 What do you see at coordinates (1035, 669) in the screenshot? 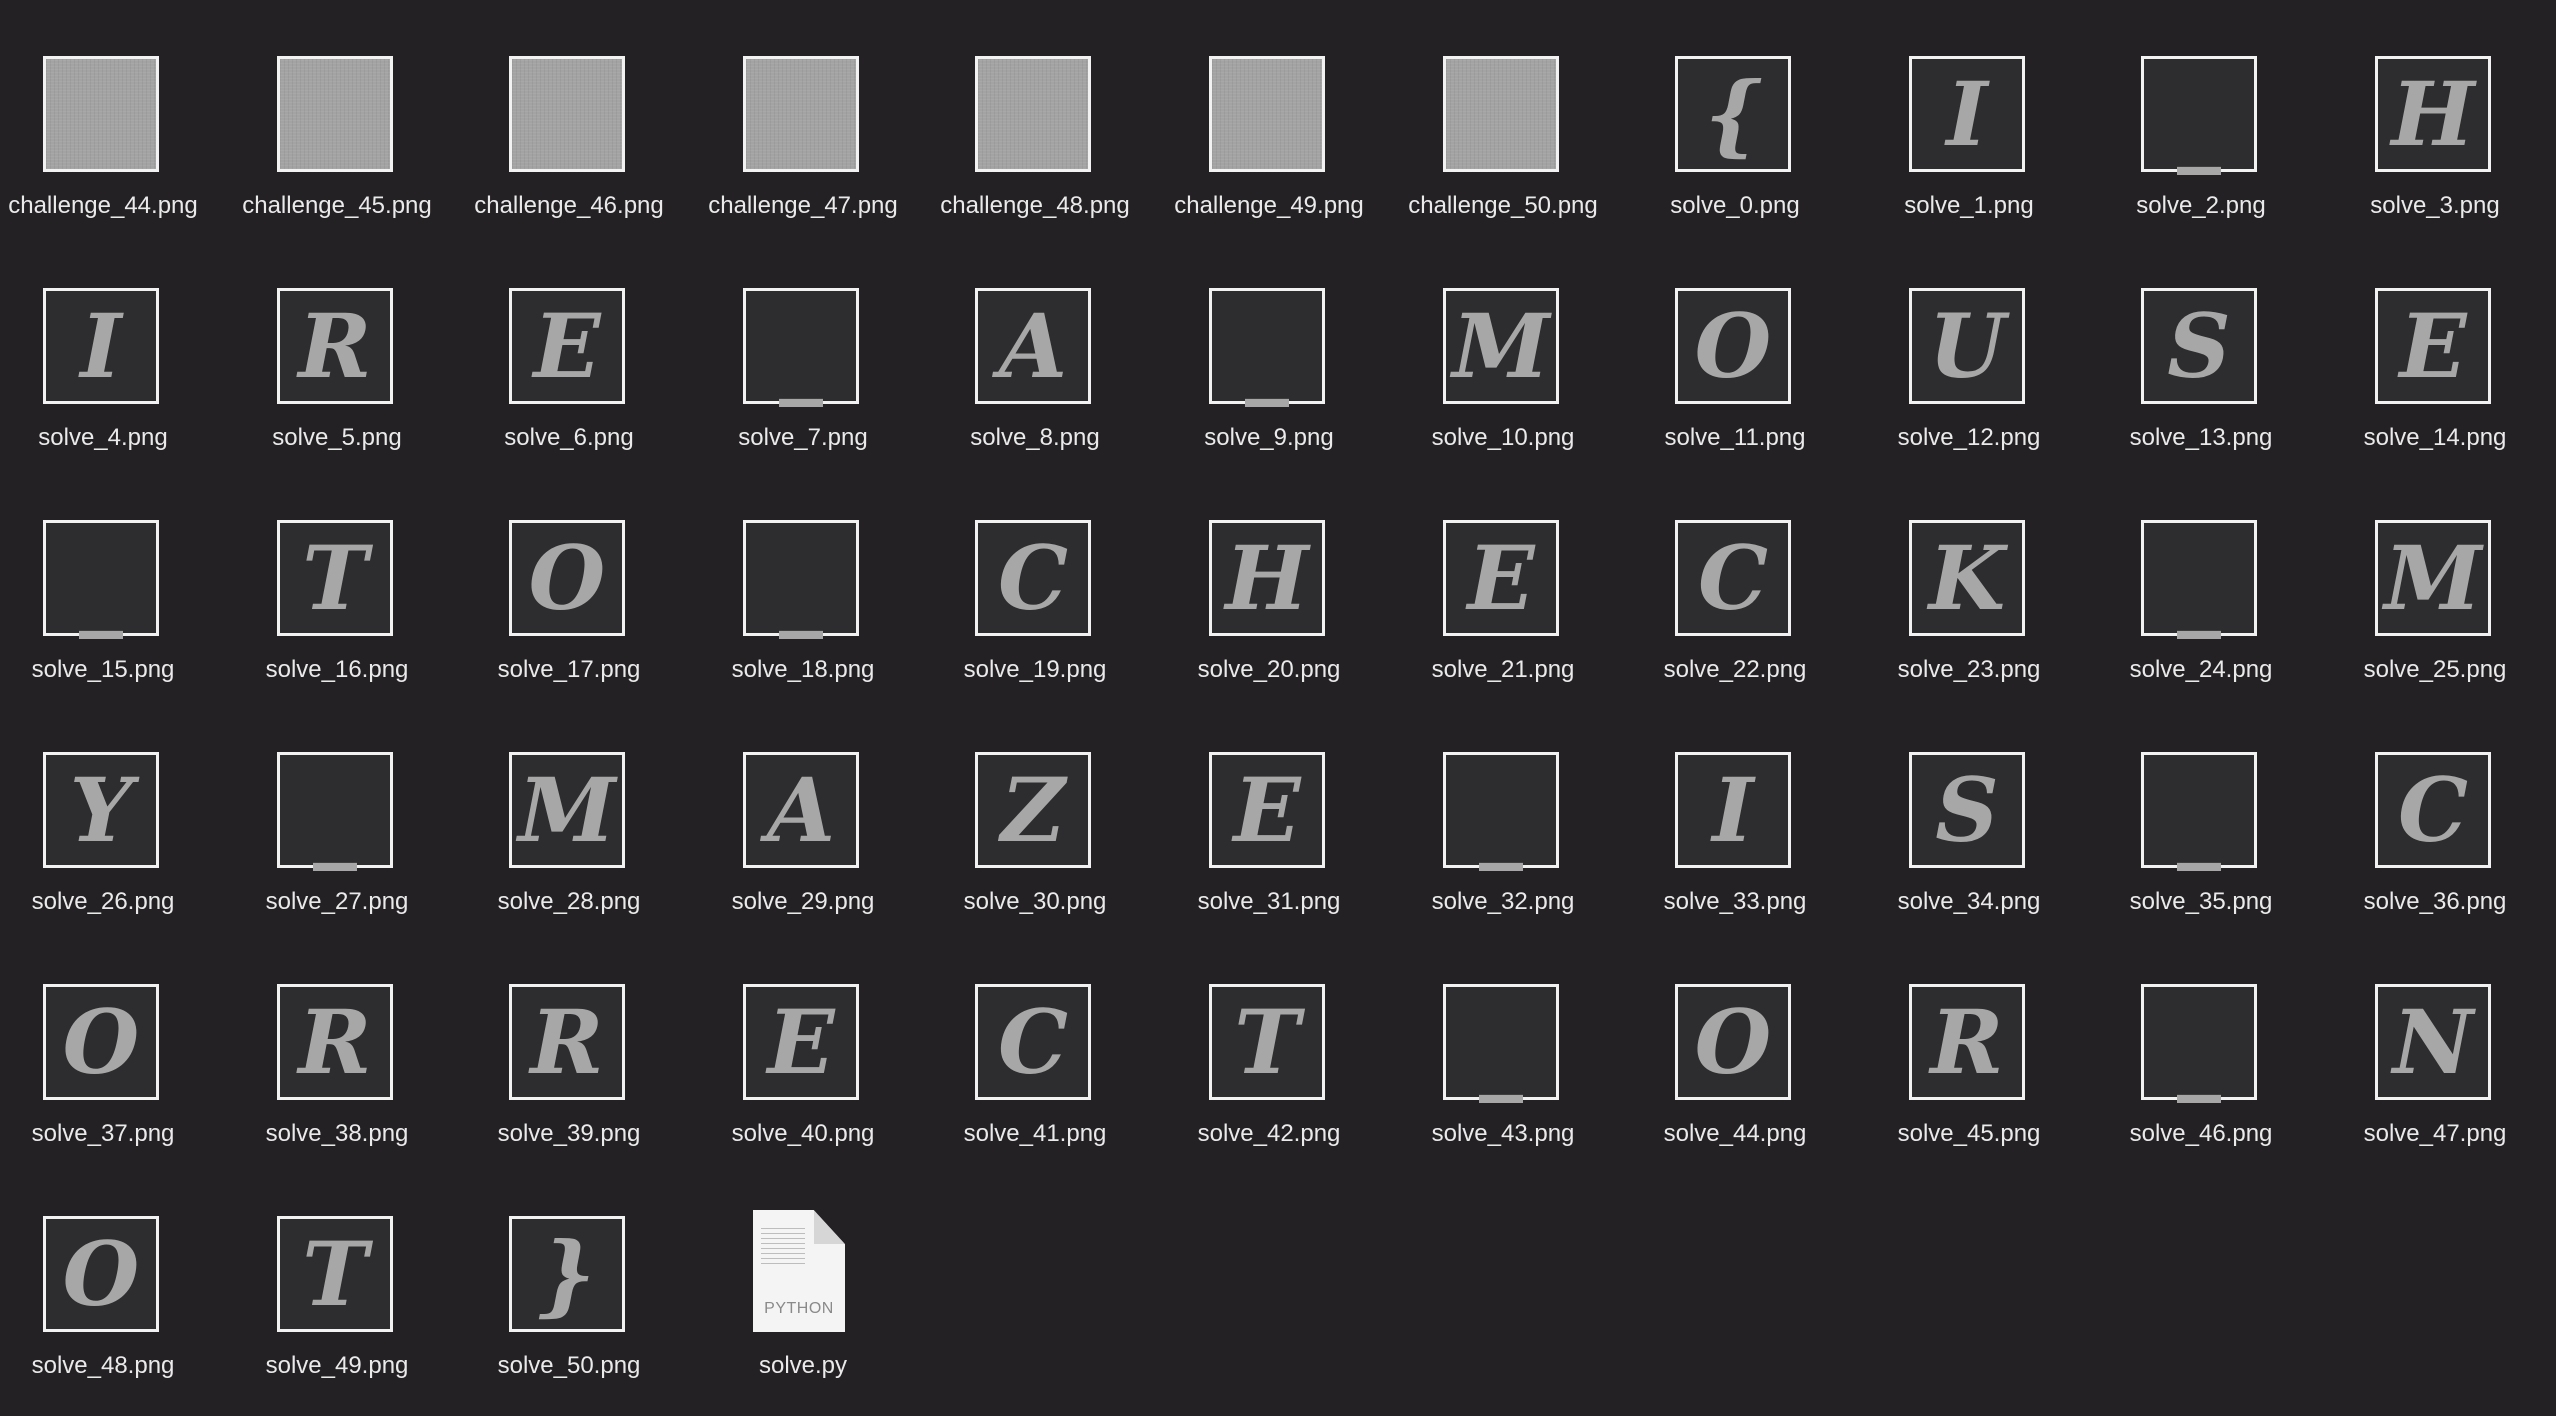
I see `file-name-label: solve_19.png` at bounding box center [1035, 669].